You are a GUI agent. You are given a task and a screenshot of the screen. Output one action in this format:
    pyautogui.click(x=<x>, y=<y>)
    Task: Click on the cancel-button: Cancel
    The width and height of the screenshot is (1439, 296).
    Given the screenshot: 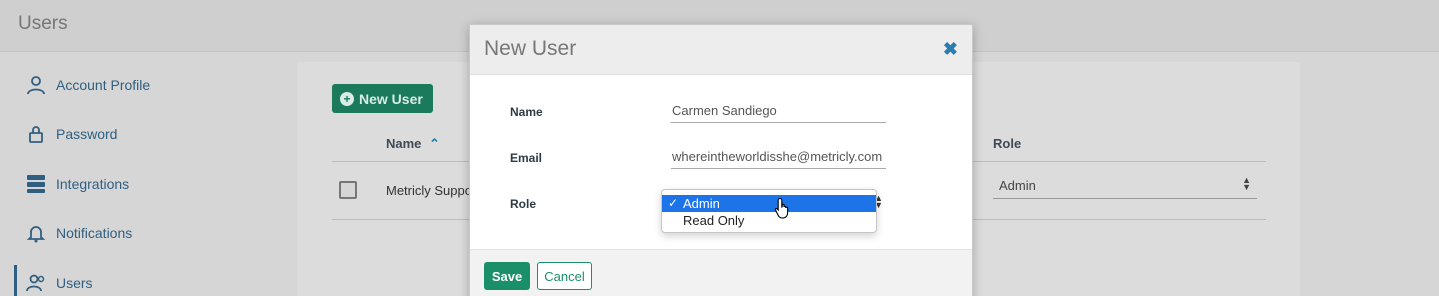 What is the action you would take?
    pyautogui.click(x=564, y=276)
    